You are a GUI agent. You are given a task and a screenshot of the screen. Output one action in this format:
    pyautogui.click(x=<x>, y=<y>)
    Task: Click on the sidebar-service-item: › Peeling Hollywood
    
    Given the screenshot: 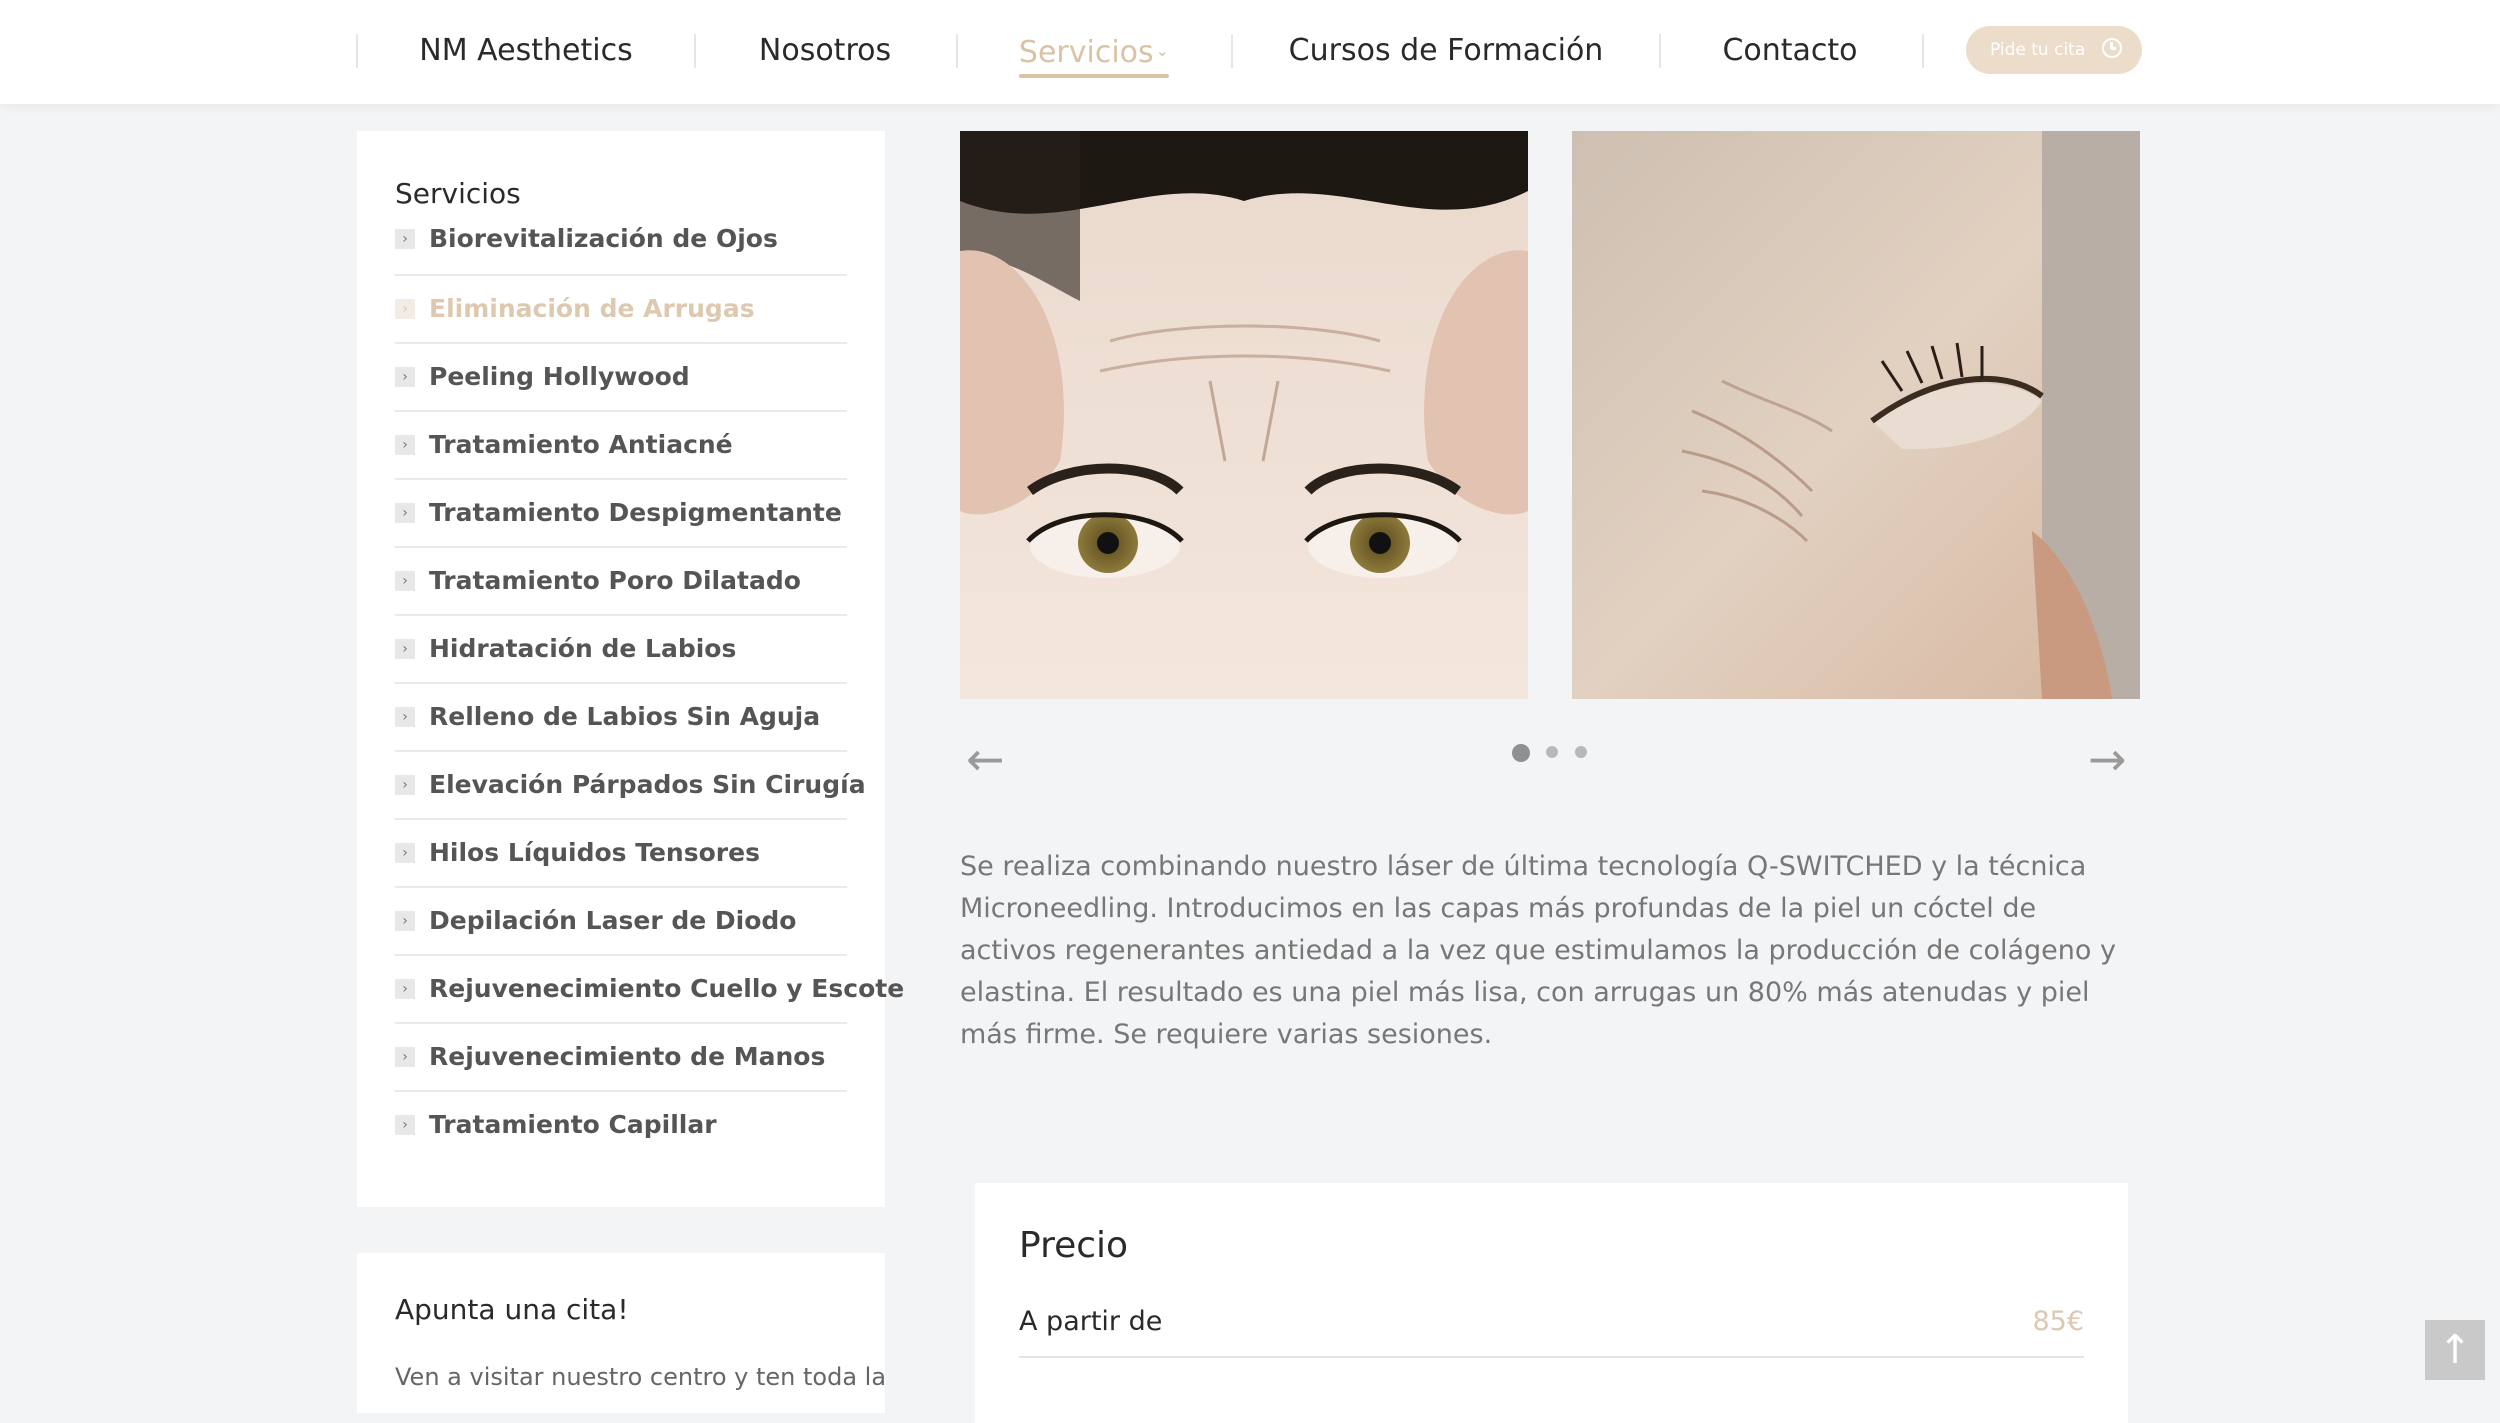 What is the action you would take?
    pyautogui.click(x=621, y=376)
    